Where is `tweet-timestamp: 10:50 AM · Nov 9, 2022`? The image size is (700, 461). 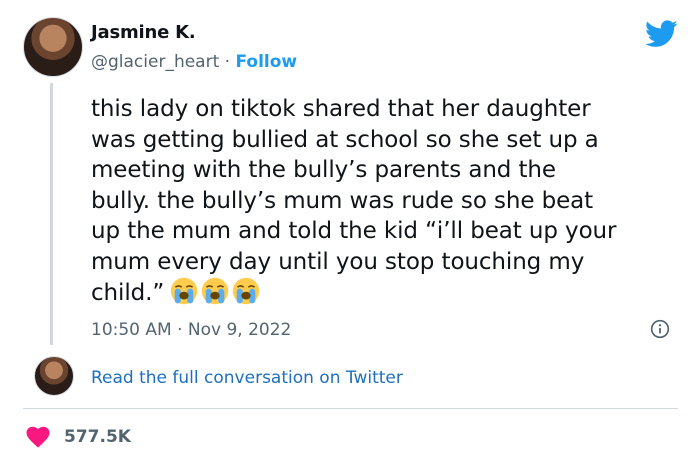 tweet-timestamp: 10:50 AM · Nov 9, 2022 is located at coordinates (191, 330).